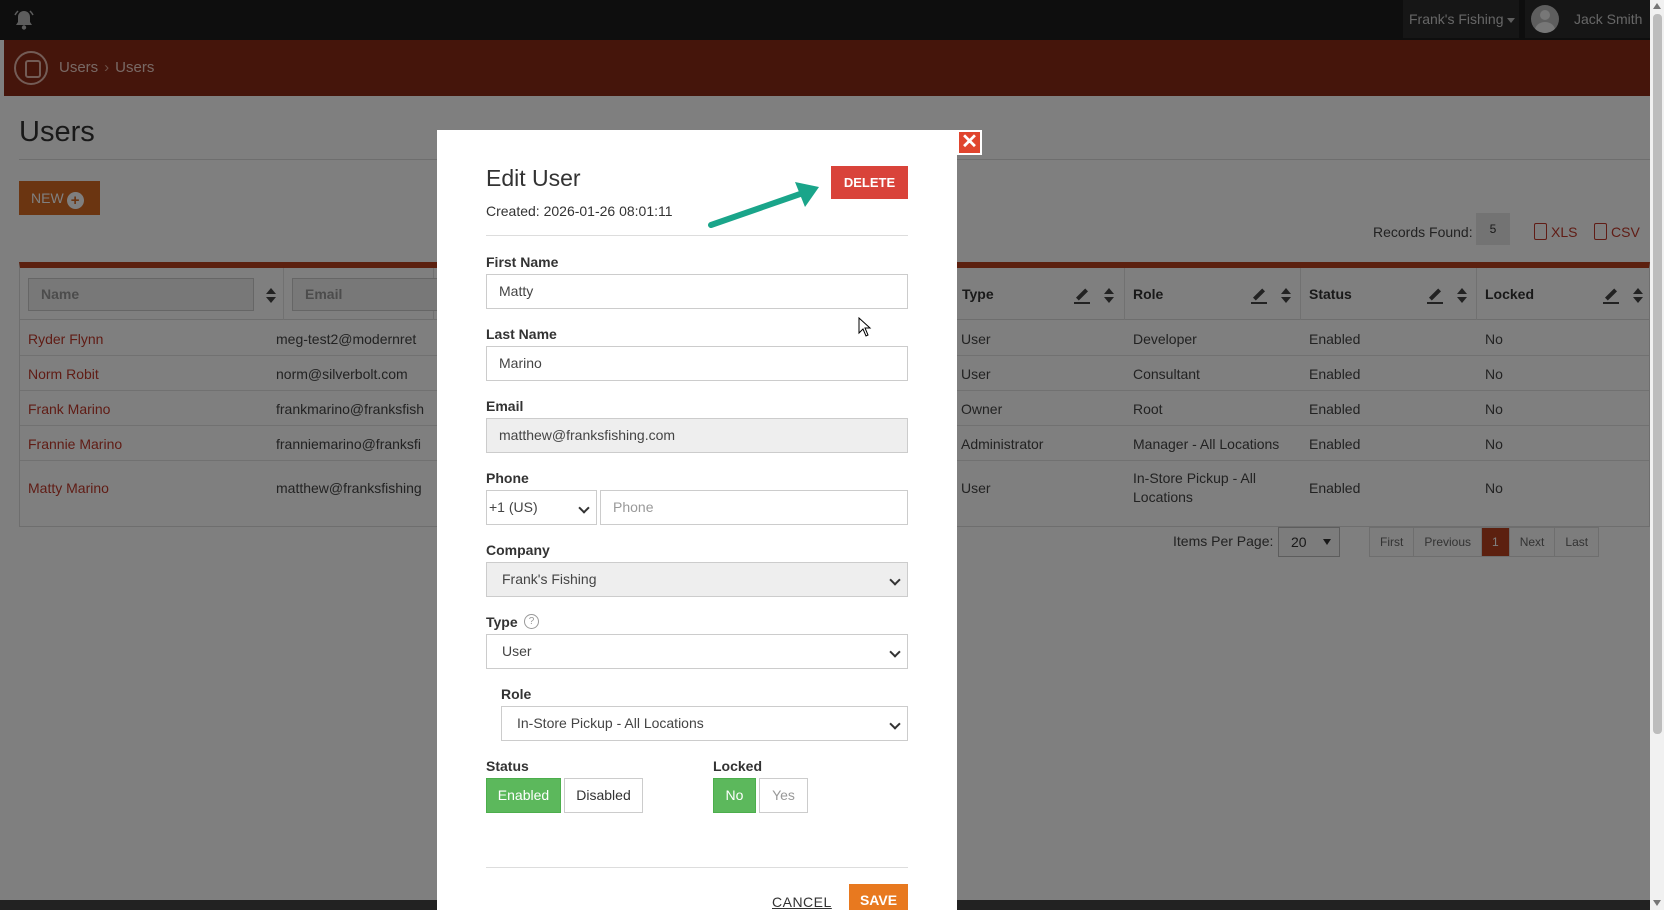 This screenshot has height=910, width=1664. What do you see at coordinates (603, 795) in the screenshot?
I see `status-disabled-toggle: Disabled` at bounding box center [603, 795].